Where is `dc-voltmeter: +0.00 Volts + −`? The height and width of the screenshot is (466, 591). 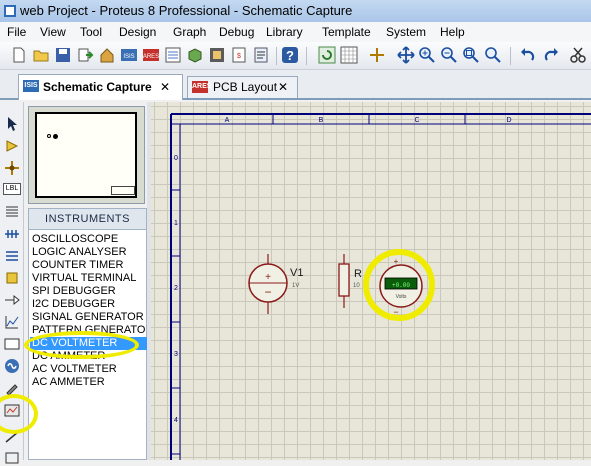
dc-voltmeter: +0.00 Volts + − is located at coordinates (401, 287).